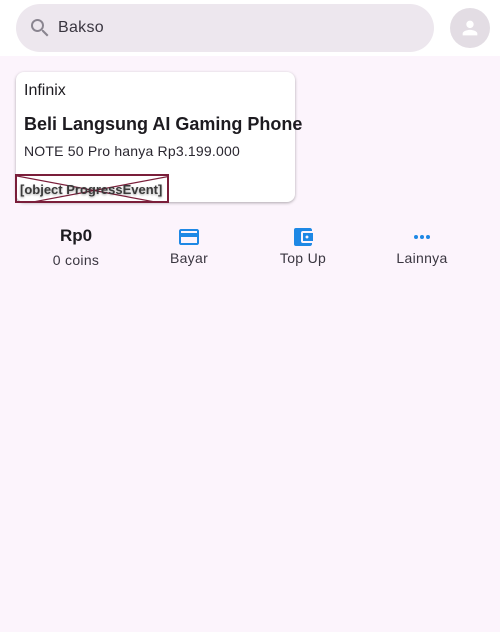 This screenshot has height=632, width=500. Describe the element at coordinates (76, 235) in the screenshot. I see `balance-amount: Rp0` at that location.